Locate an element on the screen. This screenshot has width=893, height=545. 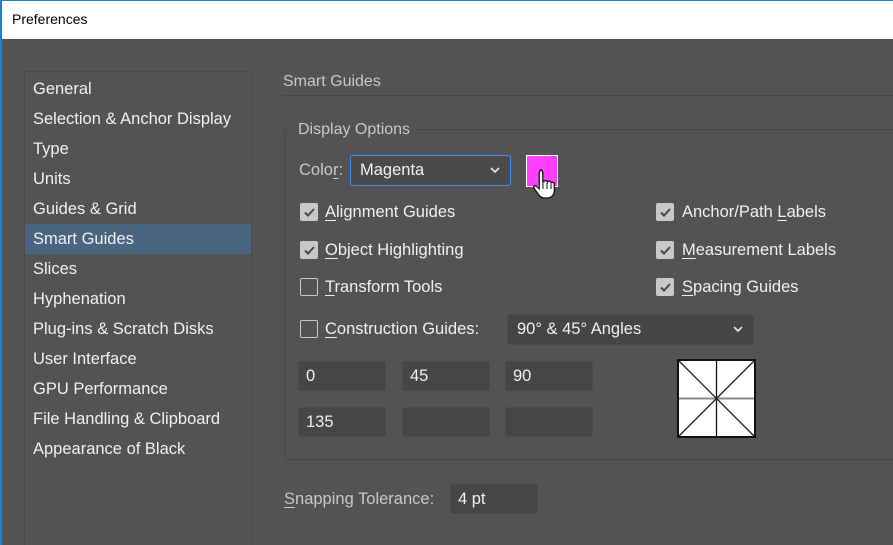
display-options-legend: Display Options is located at coordinates (354, 130).